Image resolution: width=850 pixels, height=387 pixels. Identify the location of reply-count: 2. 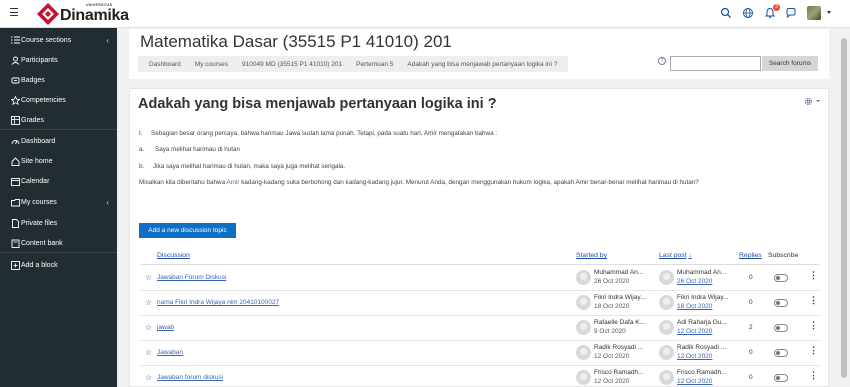
(751, 327).